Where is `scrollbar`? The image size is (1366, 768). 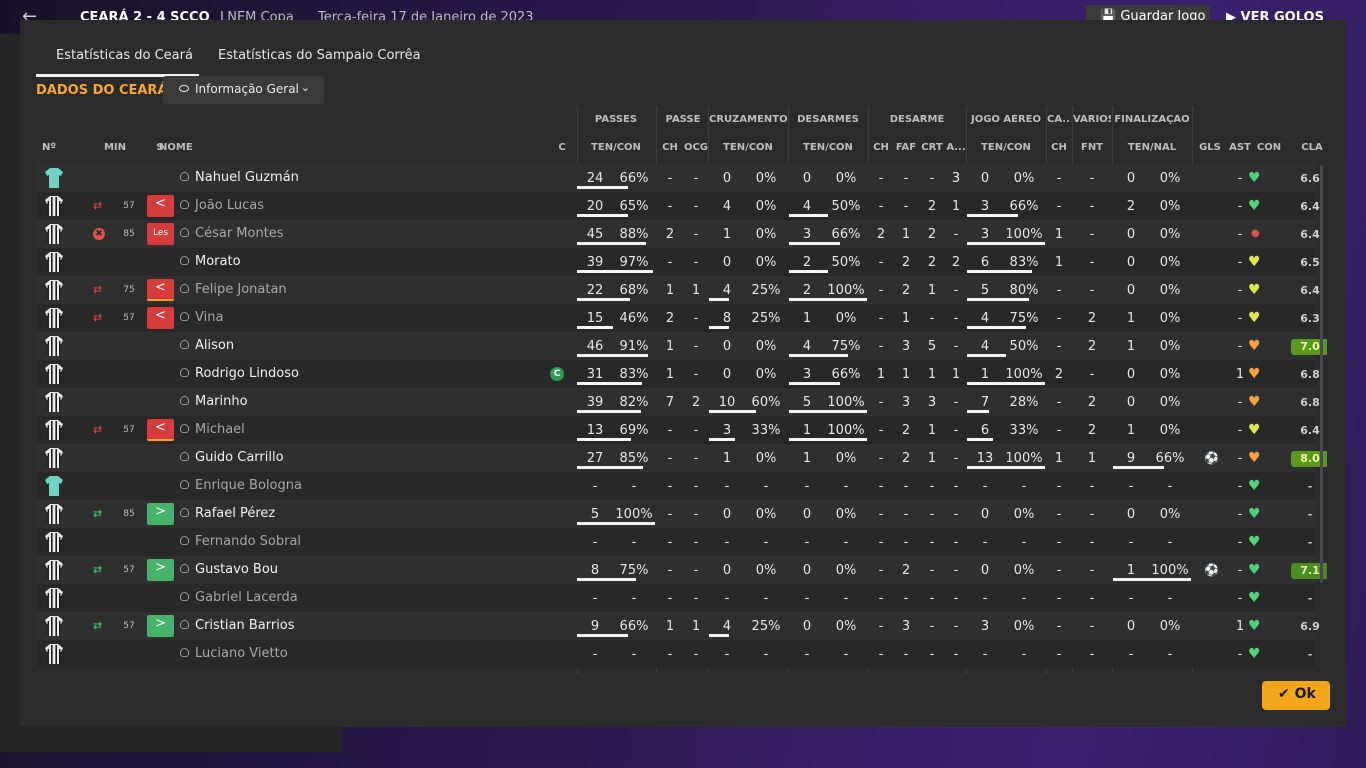 scrollbar is located at coordinates (1321, 374).